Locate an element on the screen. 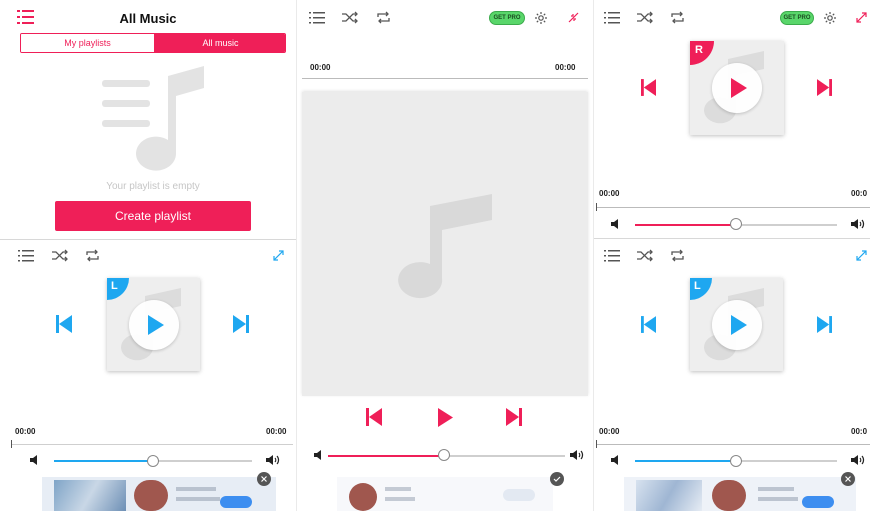 The width and height of the screenshot is (870, 511). album-art: R is located at coordinates (737, 88).